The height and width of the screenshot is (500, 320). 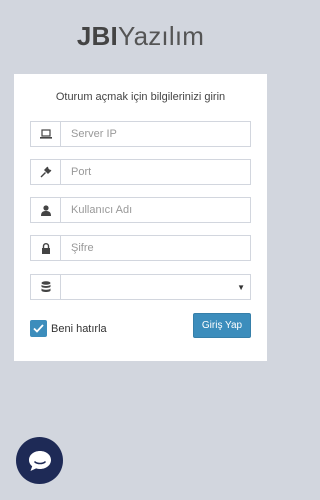 What do you see at coordinates (155, 172) in the screenshot?
I see `port-input` at bounding box center [155, 172].